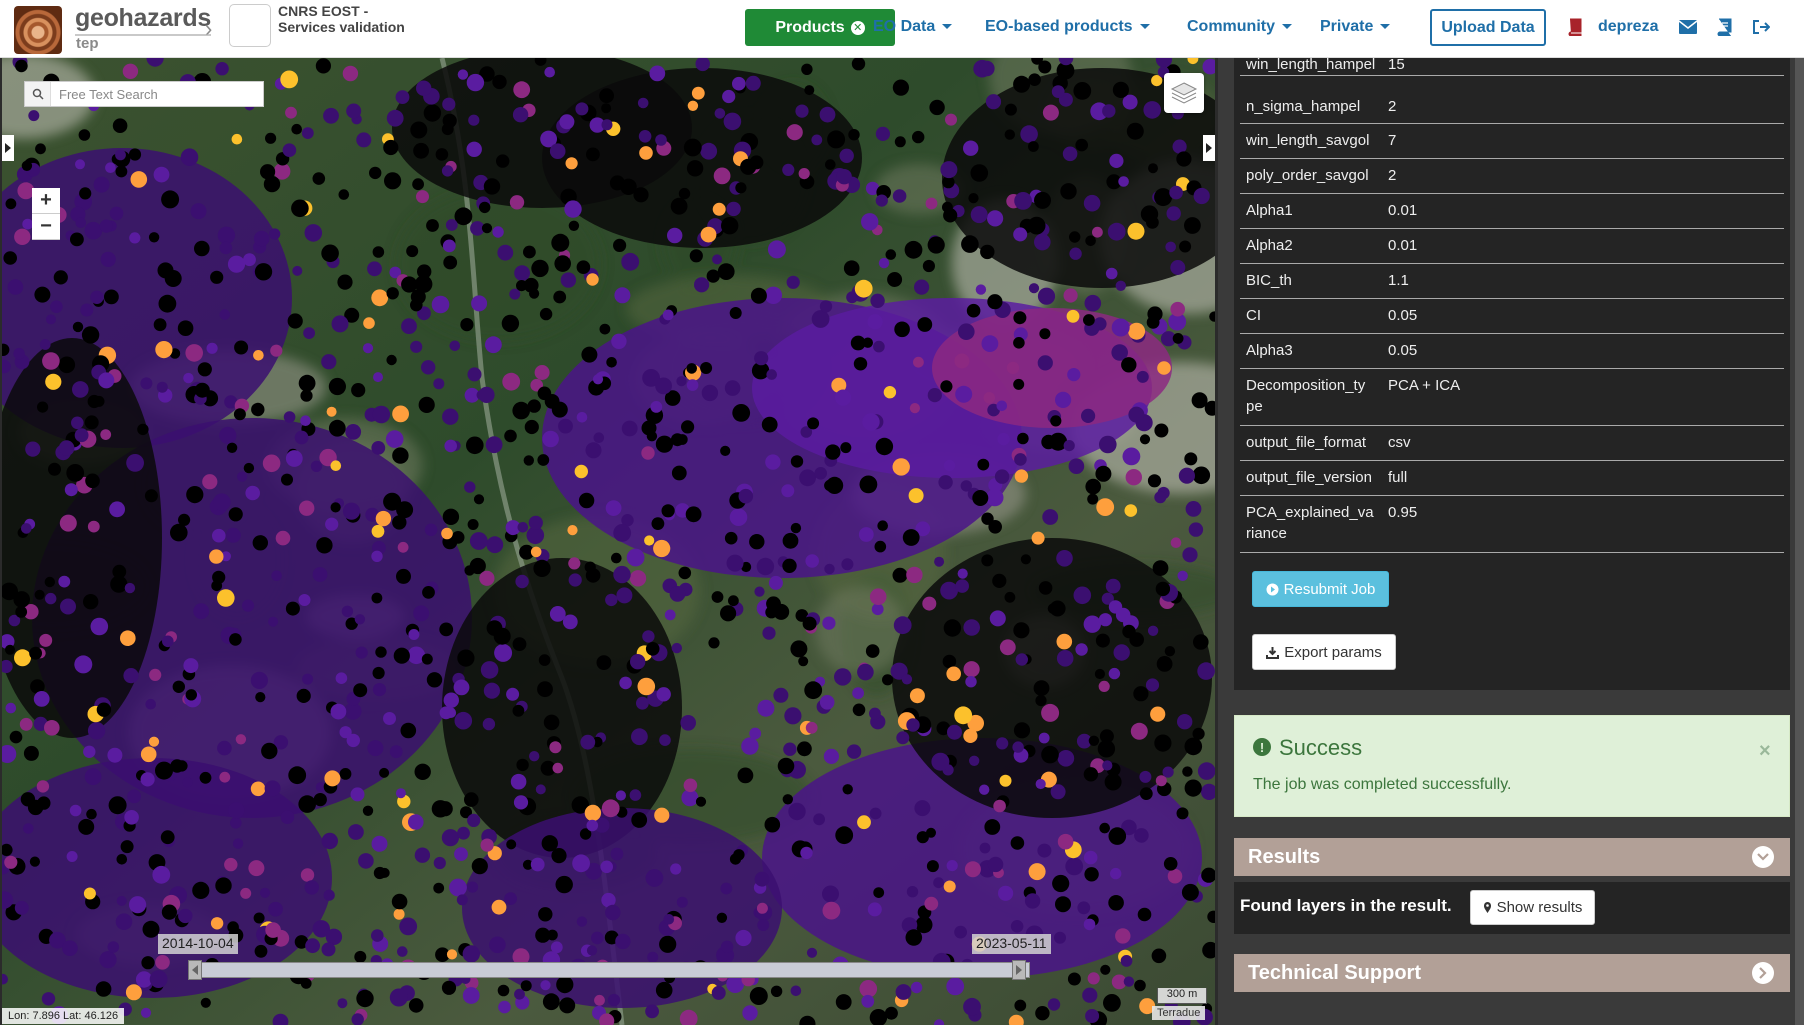 The image size is (1804, 1025). What do you see at coordinates (857, 27) in the screenshot?
I see `close-circle-icon: ✕` at bounding box center [857, 27].